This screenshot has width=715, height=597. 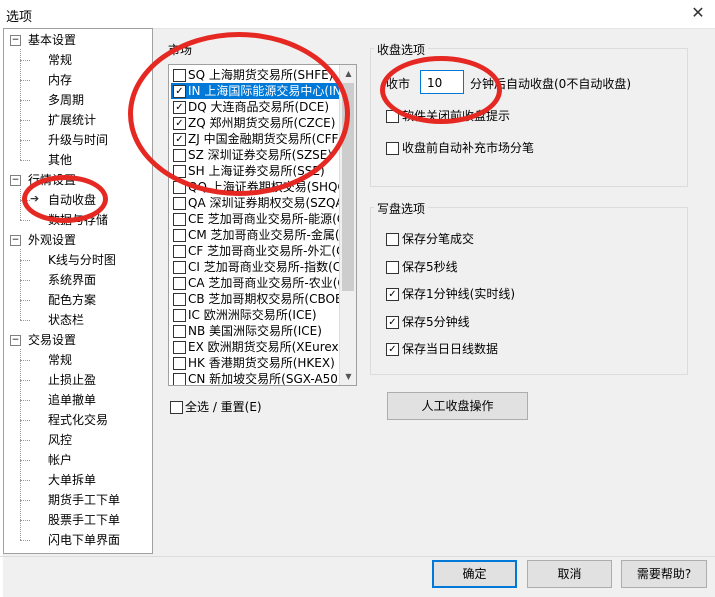 I want to click on select-all-checkbox: 全选 / 重置(E), so click(x=248, y=407).